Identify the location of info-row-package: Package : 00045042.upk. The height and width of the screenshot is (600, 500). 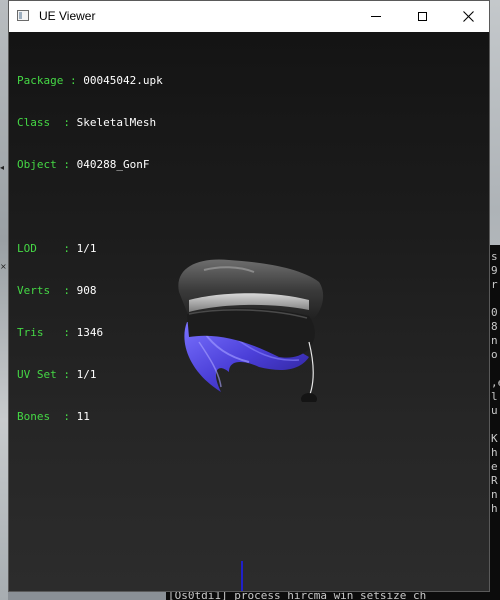
(90, 80).